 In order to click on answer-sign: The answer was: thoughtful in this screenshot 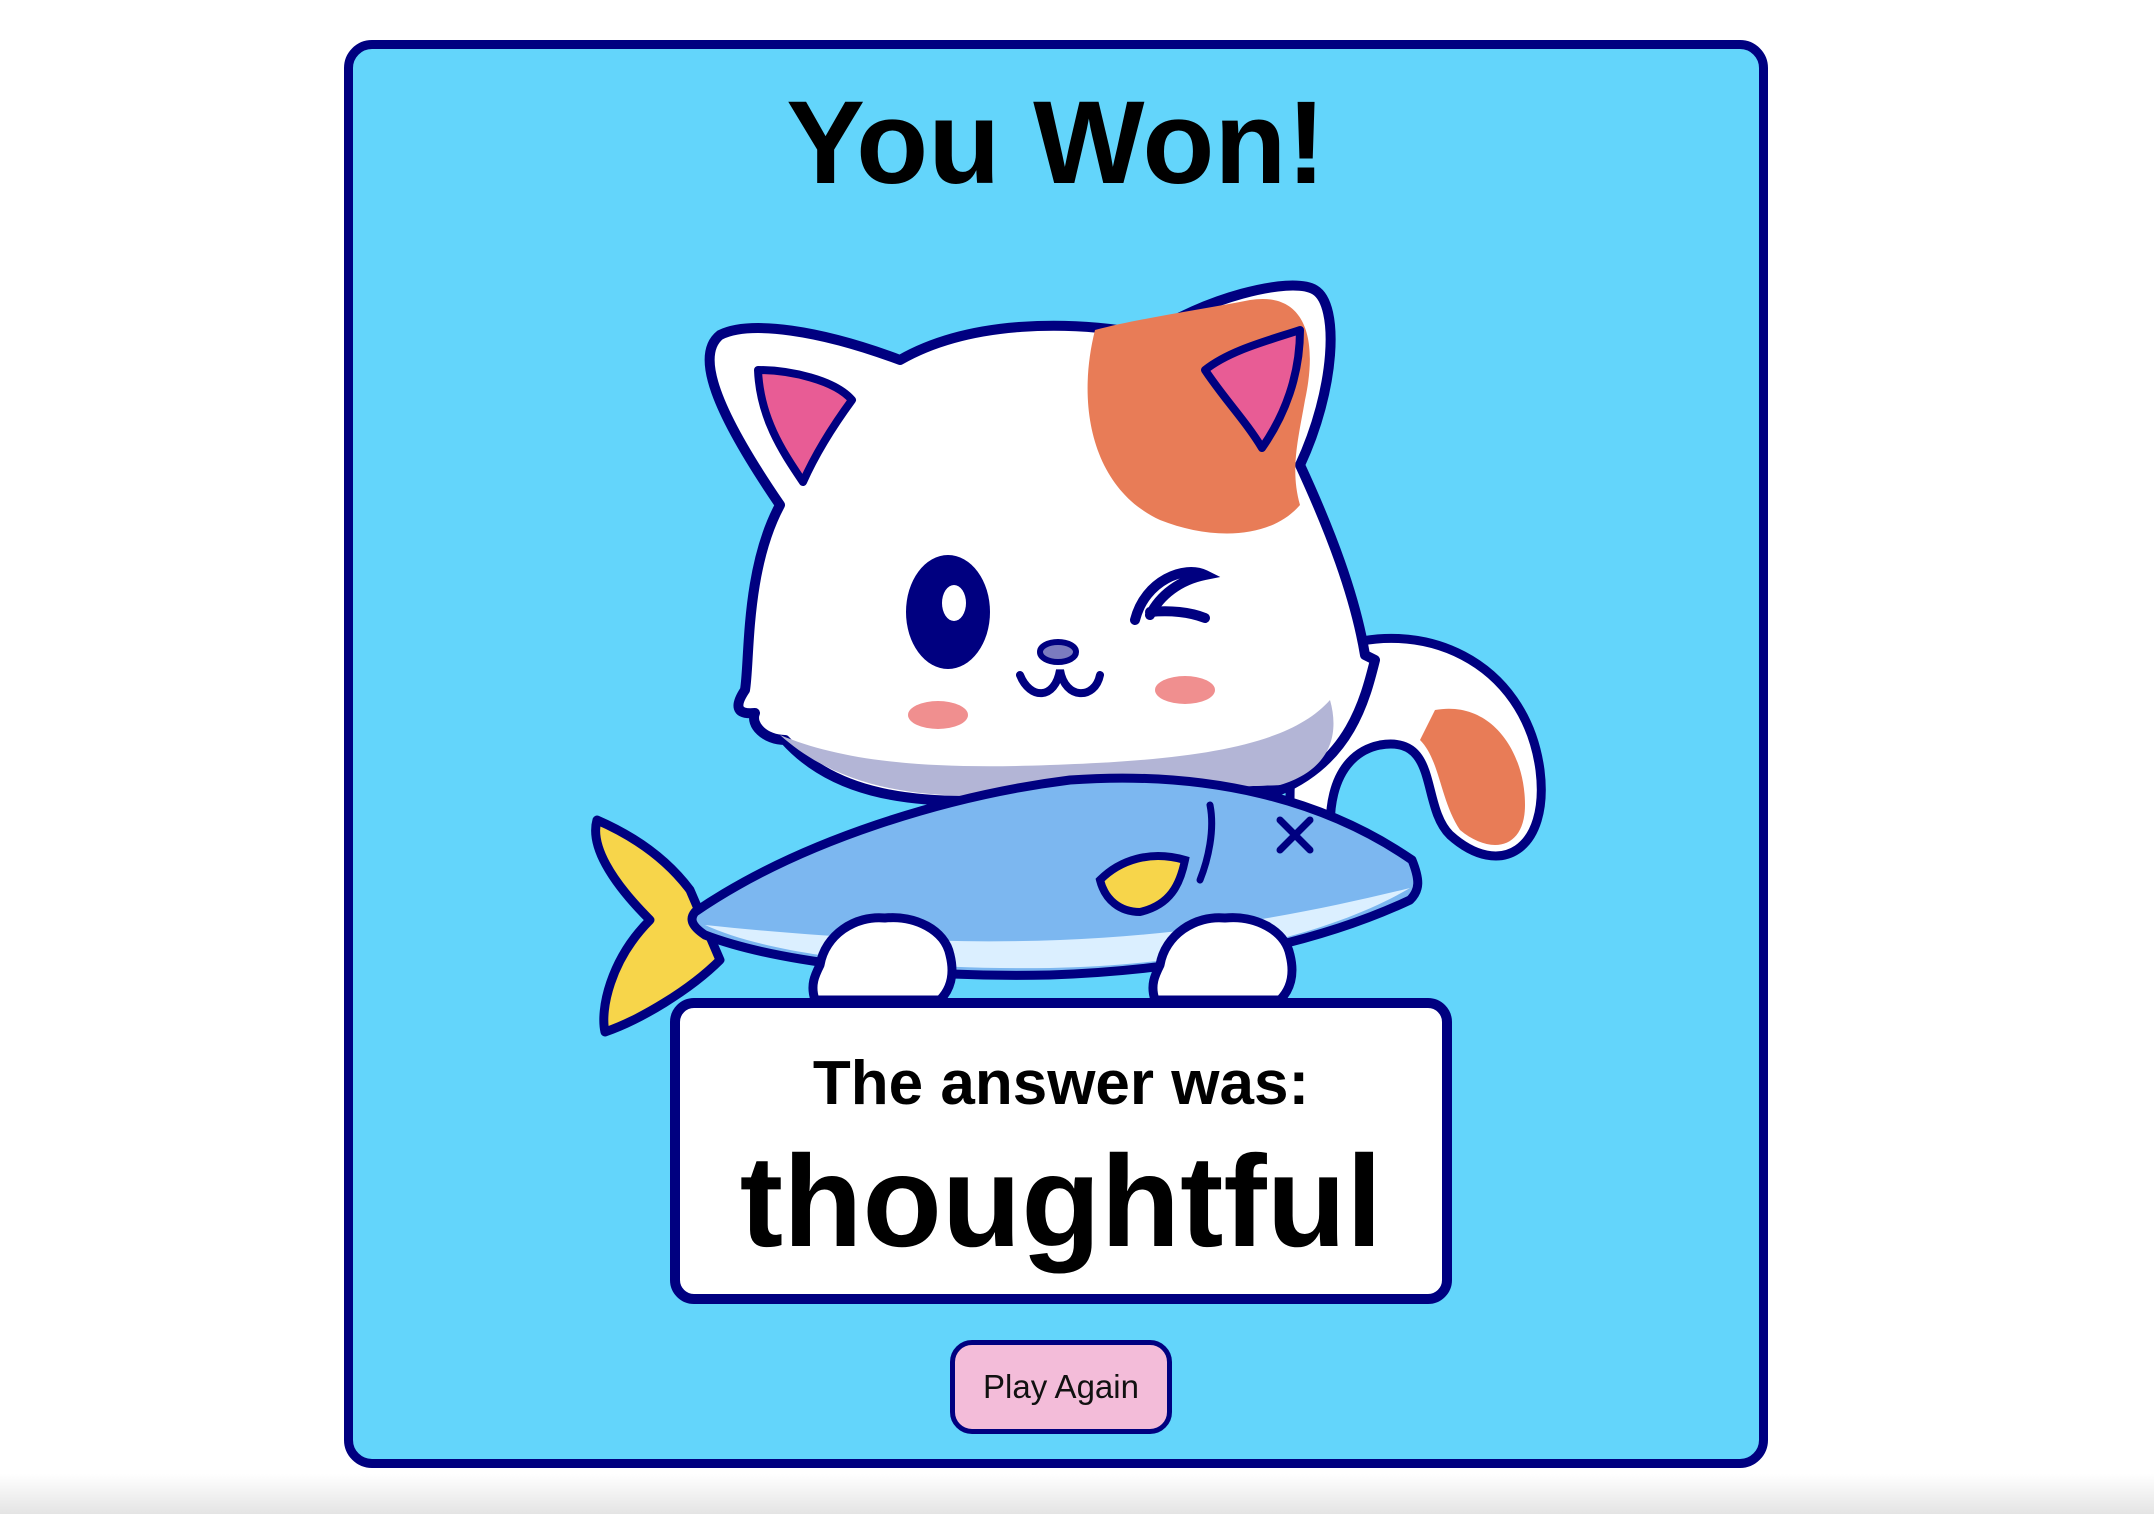, I will do `click(1061, 1151)`.